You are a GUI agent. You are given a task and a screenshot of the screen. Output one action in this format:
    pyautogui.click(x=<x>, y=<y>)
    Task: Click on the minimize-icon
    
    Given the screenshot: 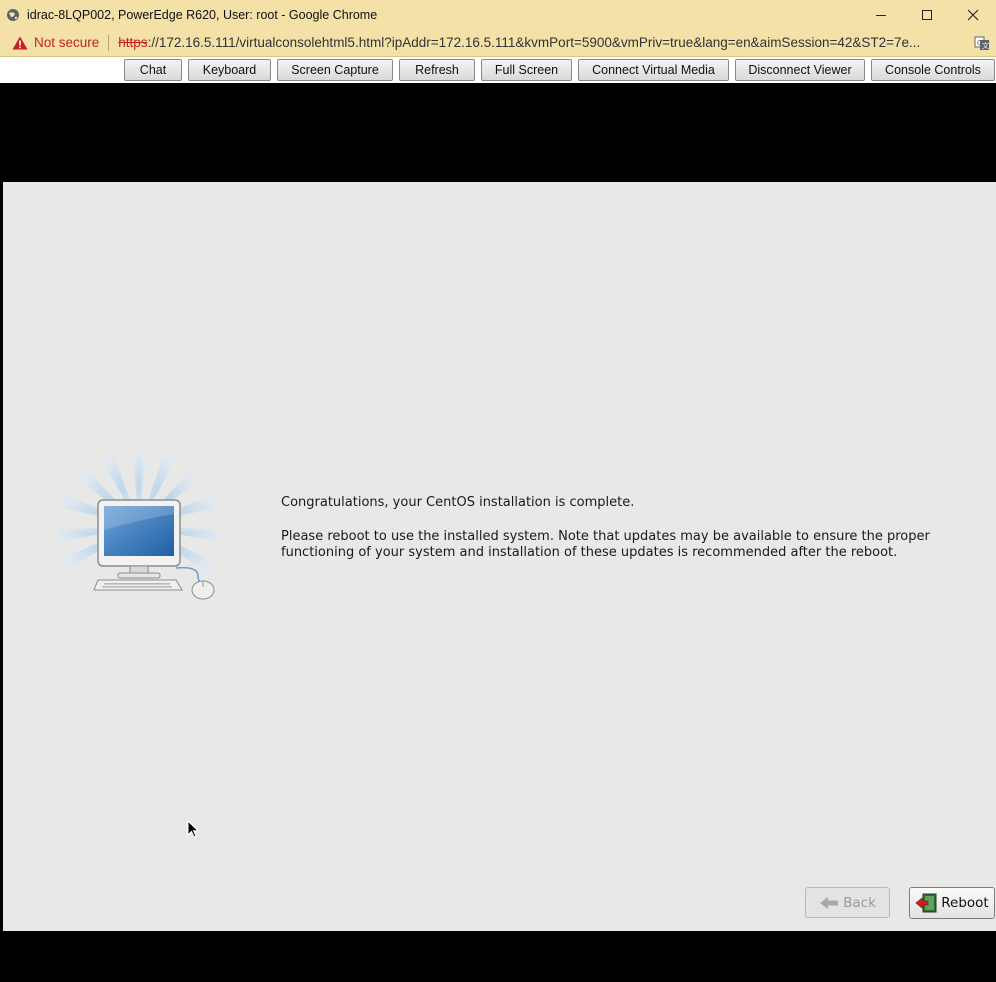 What is the action you would take?
    pyautogui.click(x=881, y=15)
    